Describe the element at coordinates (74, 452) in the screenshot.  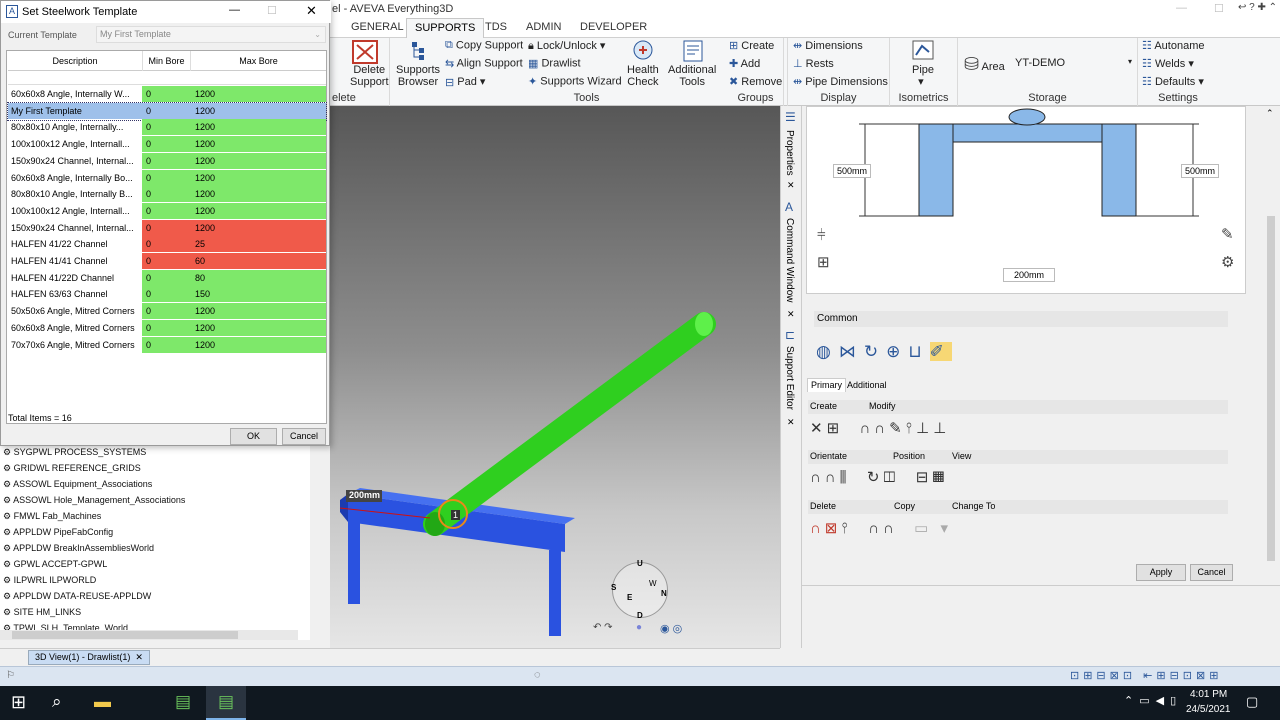
I see `tree-item: ⚙ SYGPWL PROCESS_SYSTEMS` at that location.